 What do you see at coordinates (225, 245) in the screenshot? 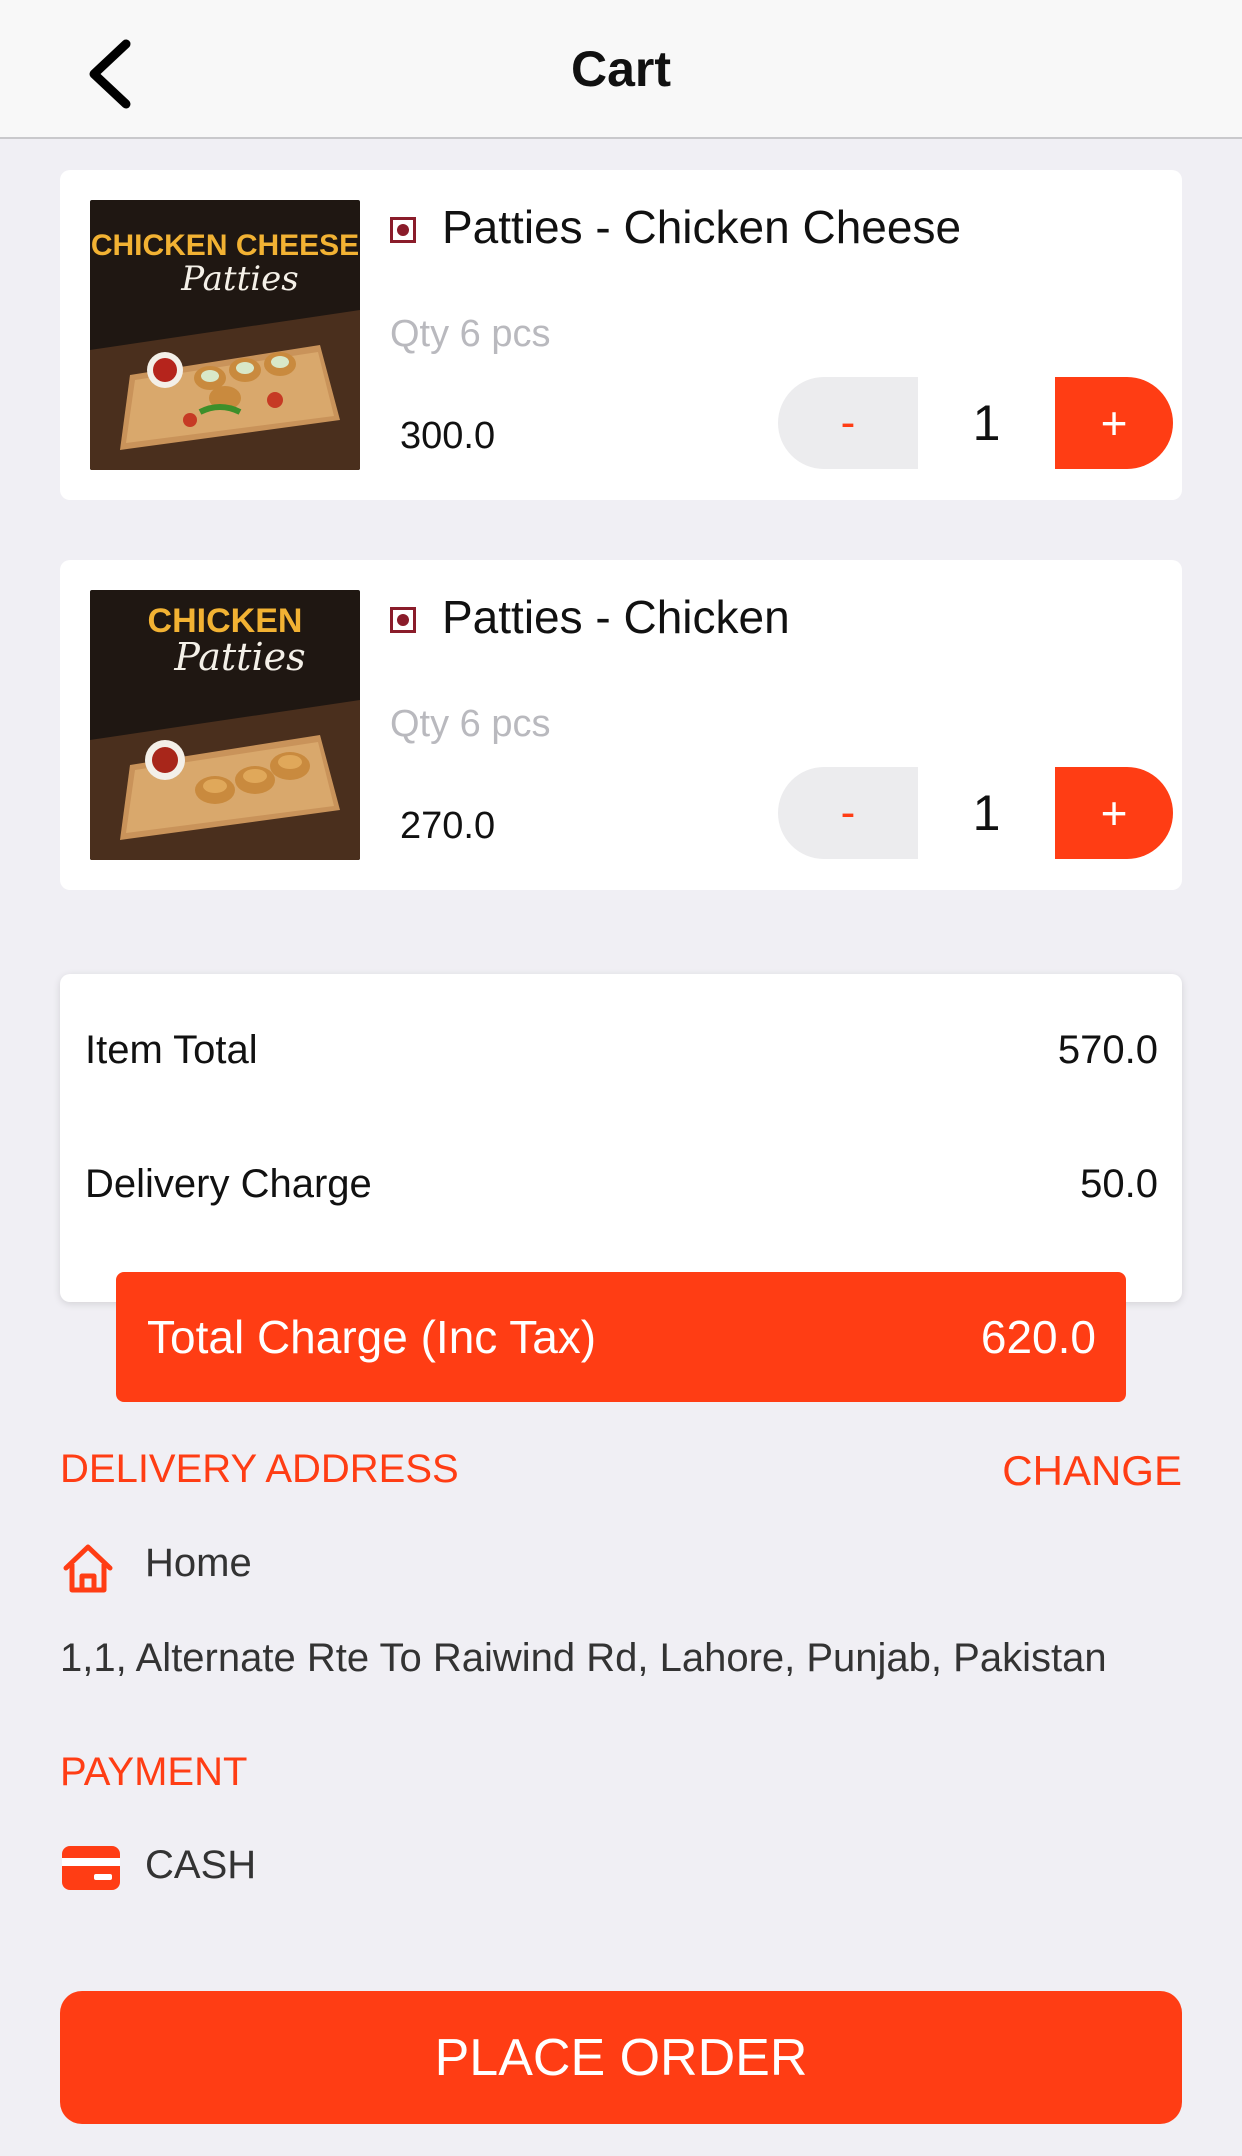
I see `product-image-title: CHICKEN CHEESE` at bounding box center [225, 245].